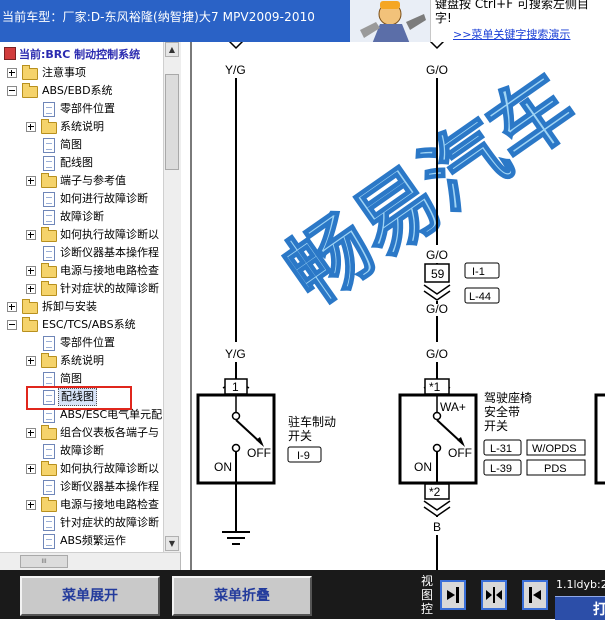 This screenshot has height=620, width=605. Describe the element at coordinates (172, 49) in the screenshot. I see `scroll-up-arrow-icon: ▲` at that location.